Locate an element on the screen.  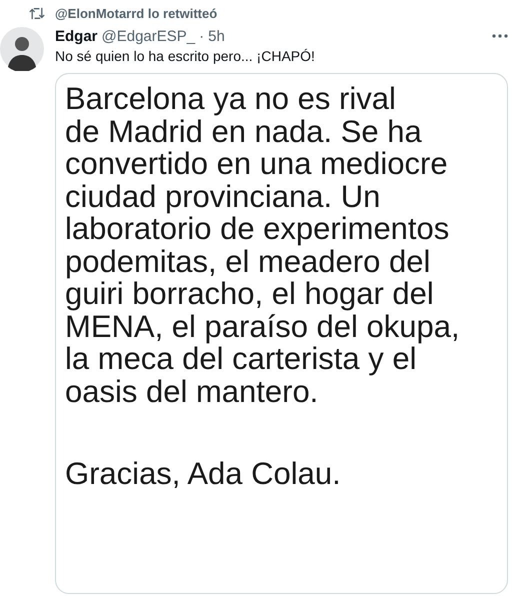
image-text-line: laboratorio de experimentos is located at coordinates (257, 229).